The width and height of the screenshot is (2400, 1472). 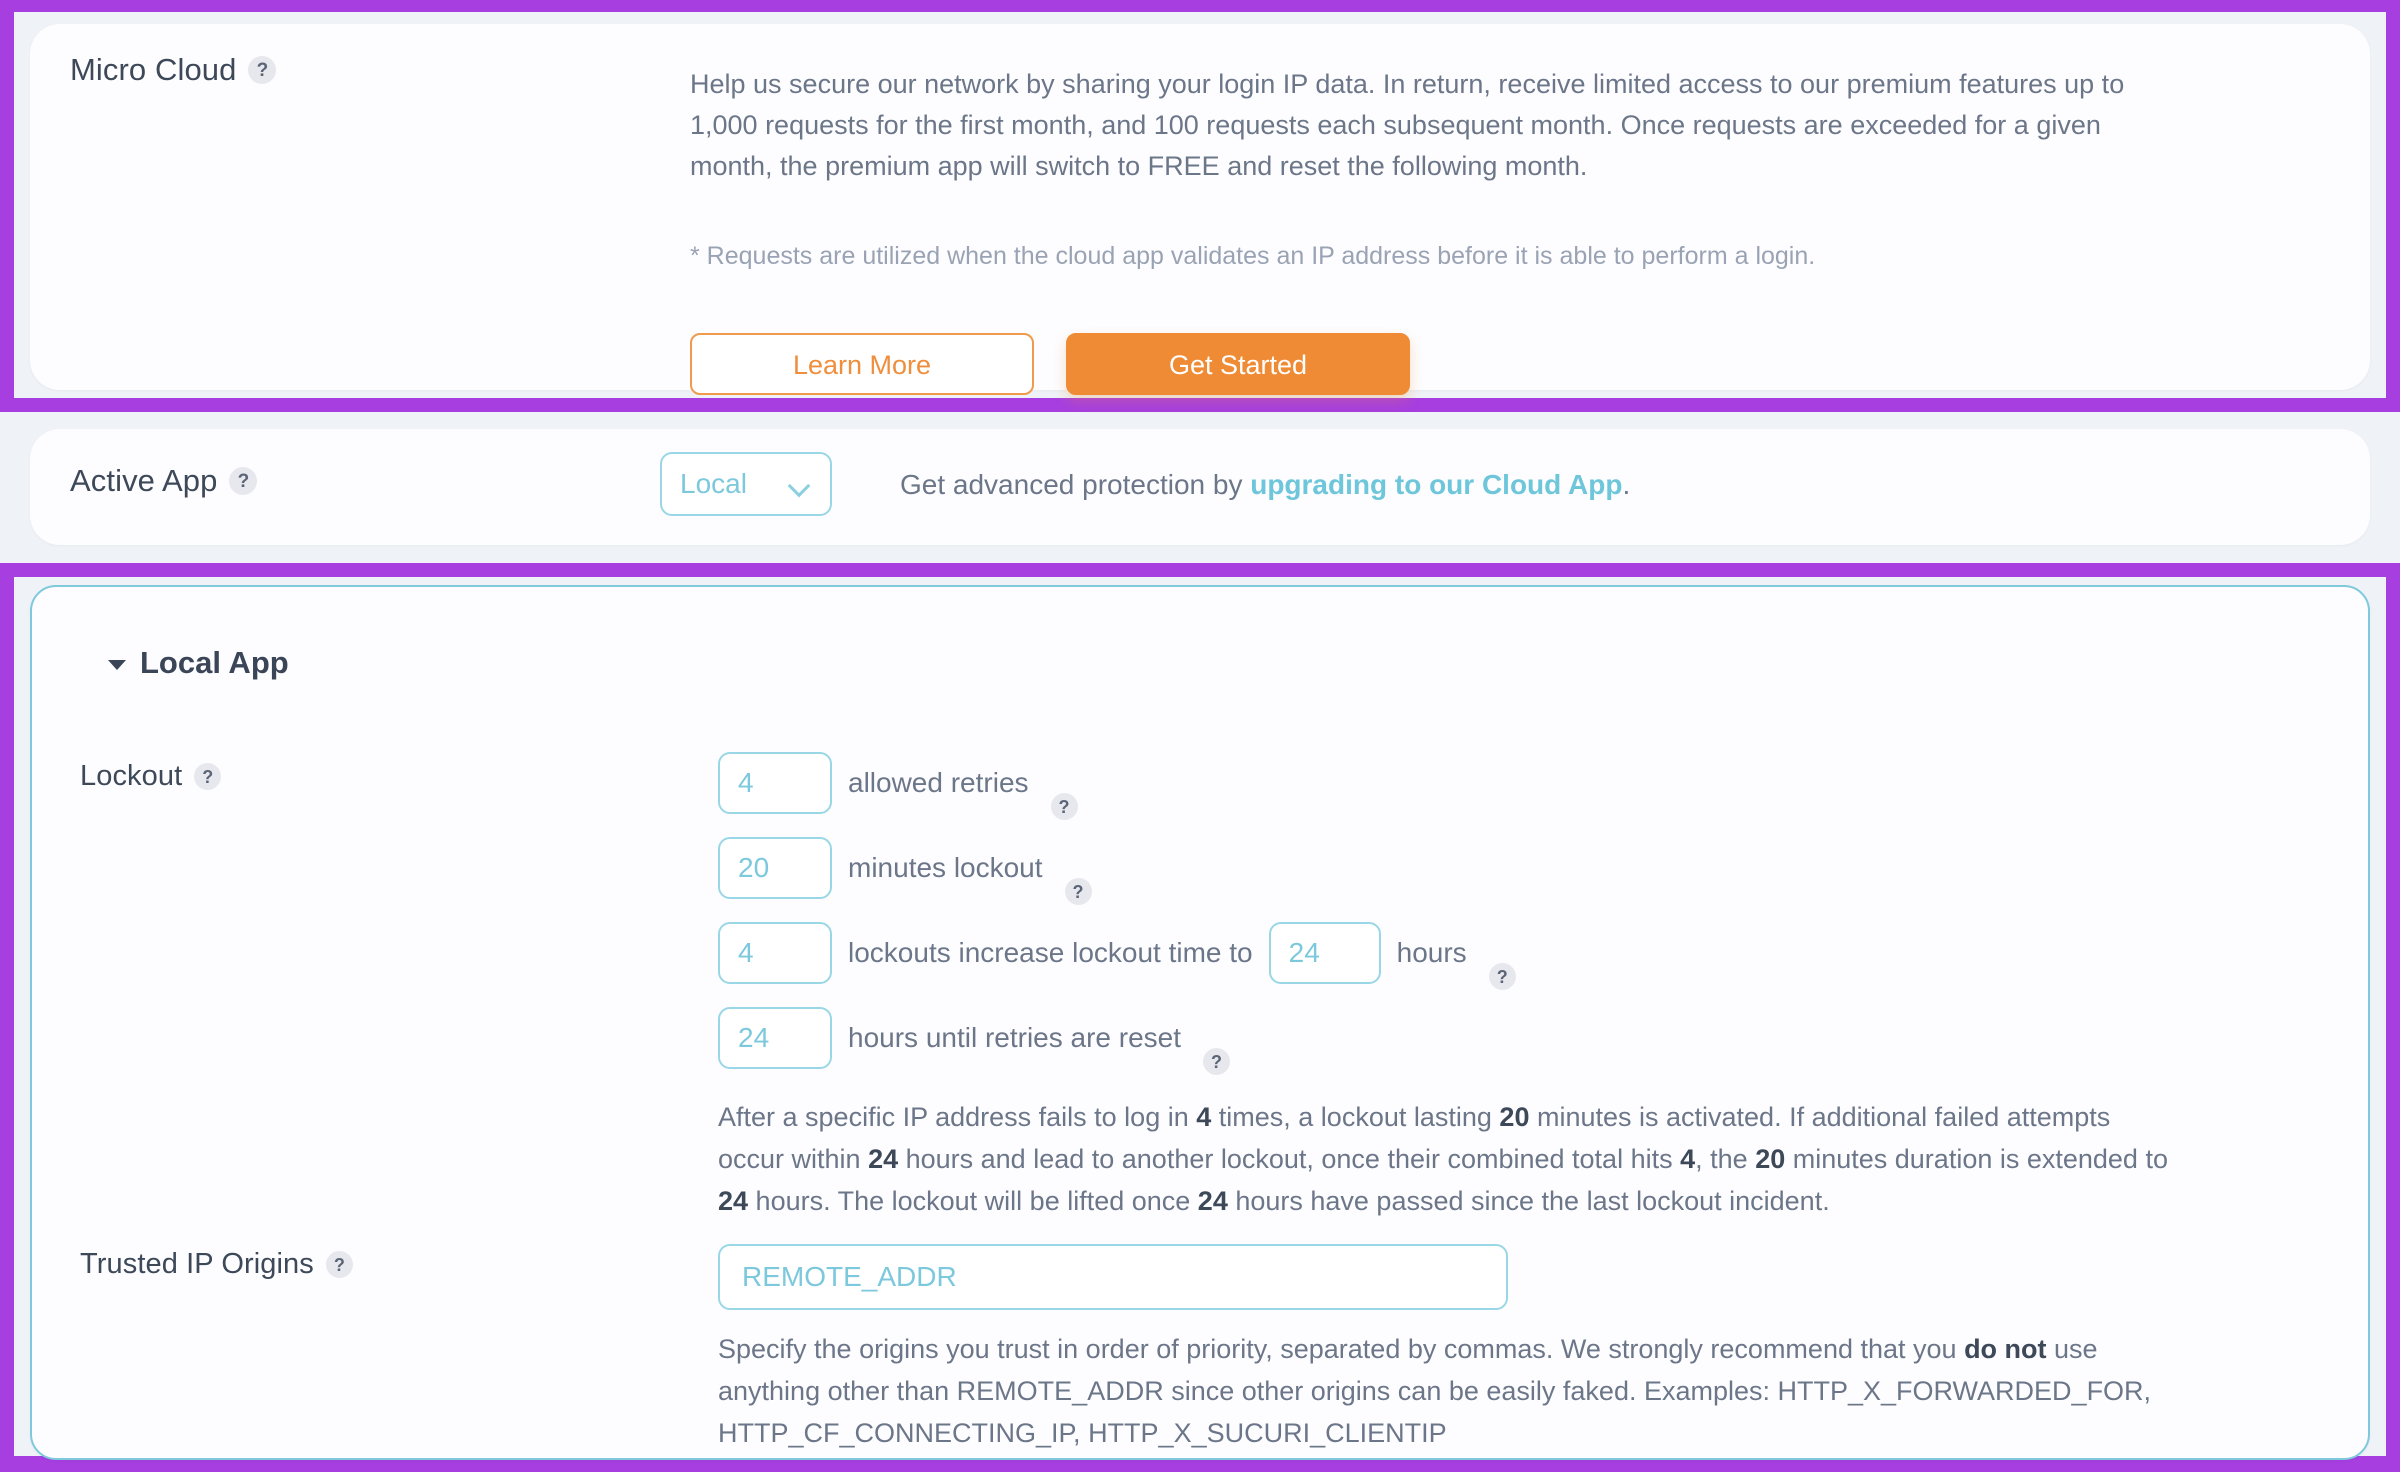 I want to click on chevron-down-icon, so click(x=801, y=484).